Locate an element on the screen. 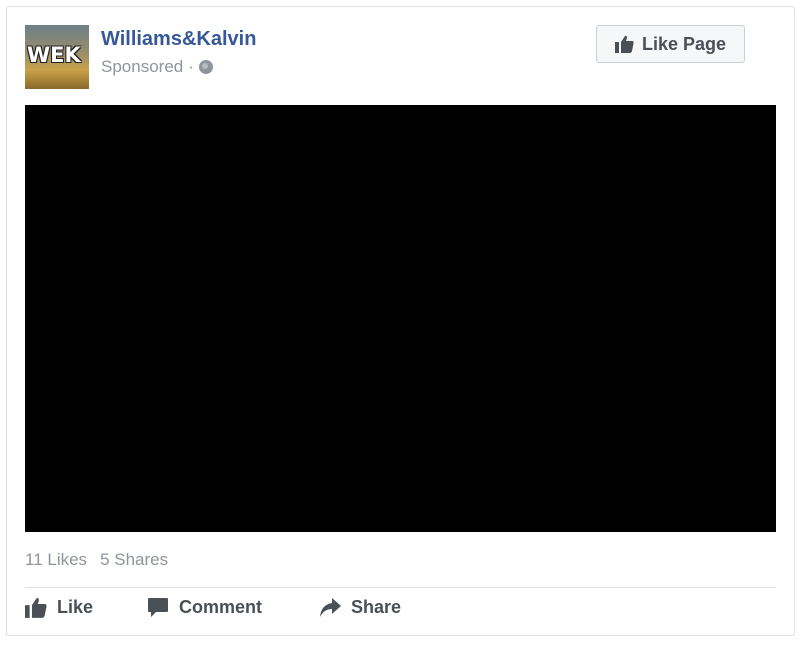 The image size is (800, 647). like-button: Like is located at coordinates (86, 607).